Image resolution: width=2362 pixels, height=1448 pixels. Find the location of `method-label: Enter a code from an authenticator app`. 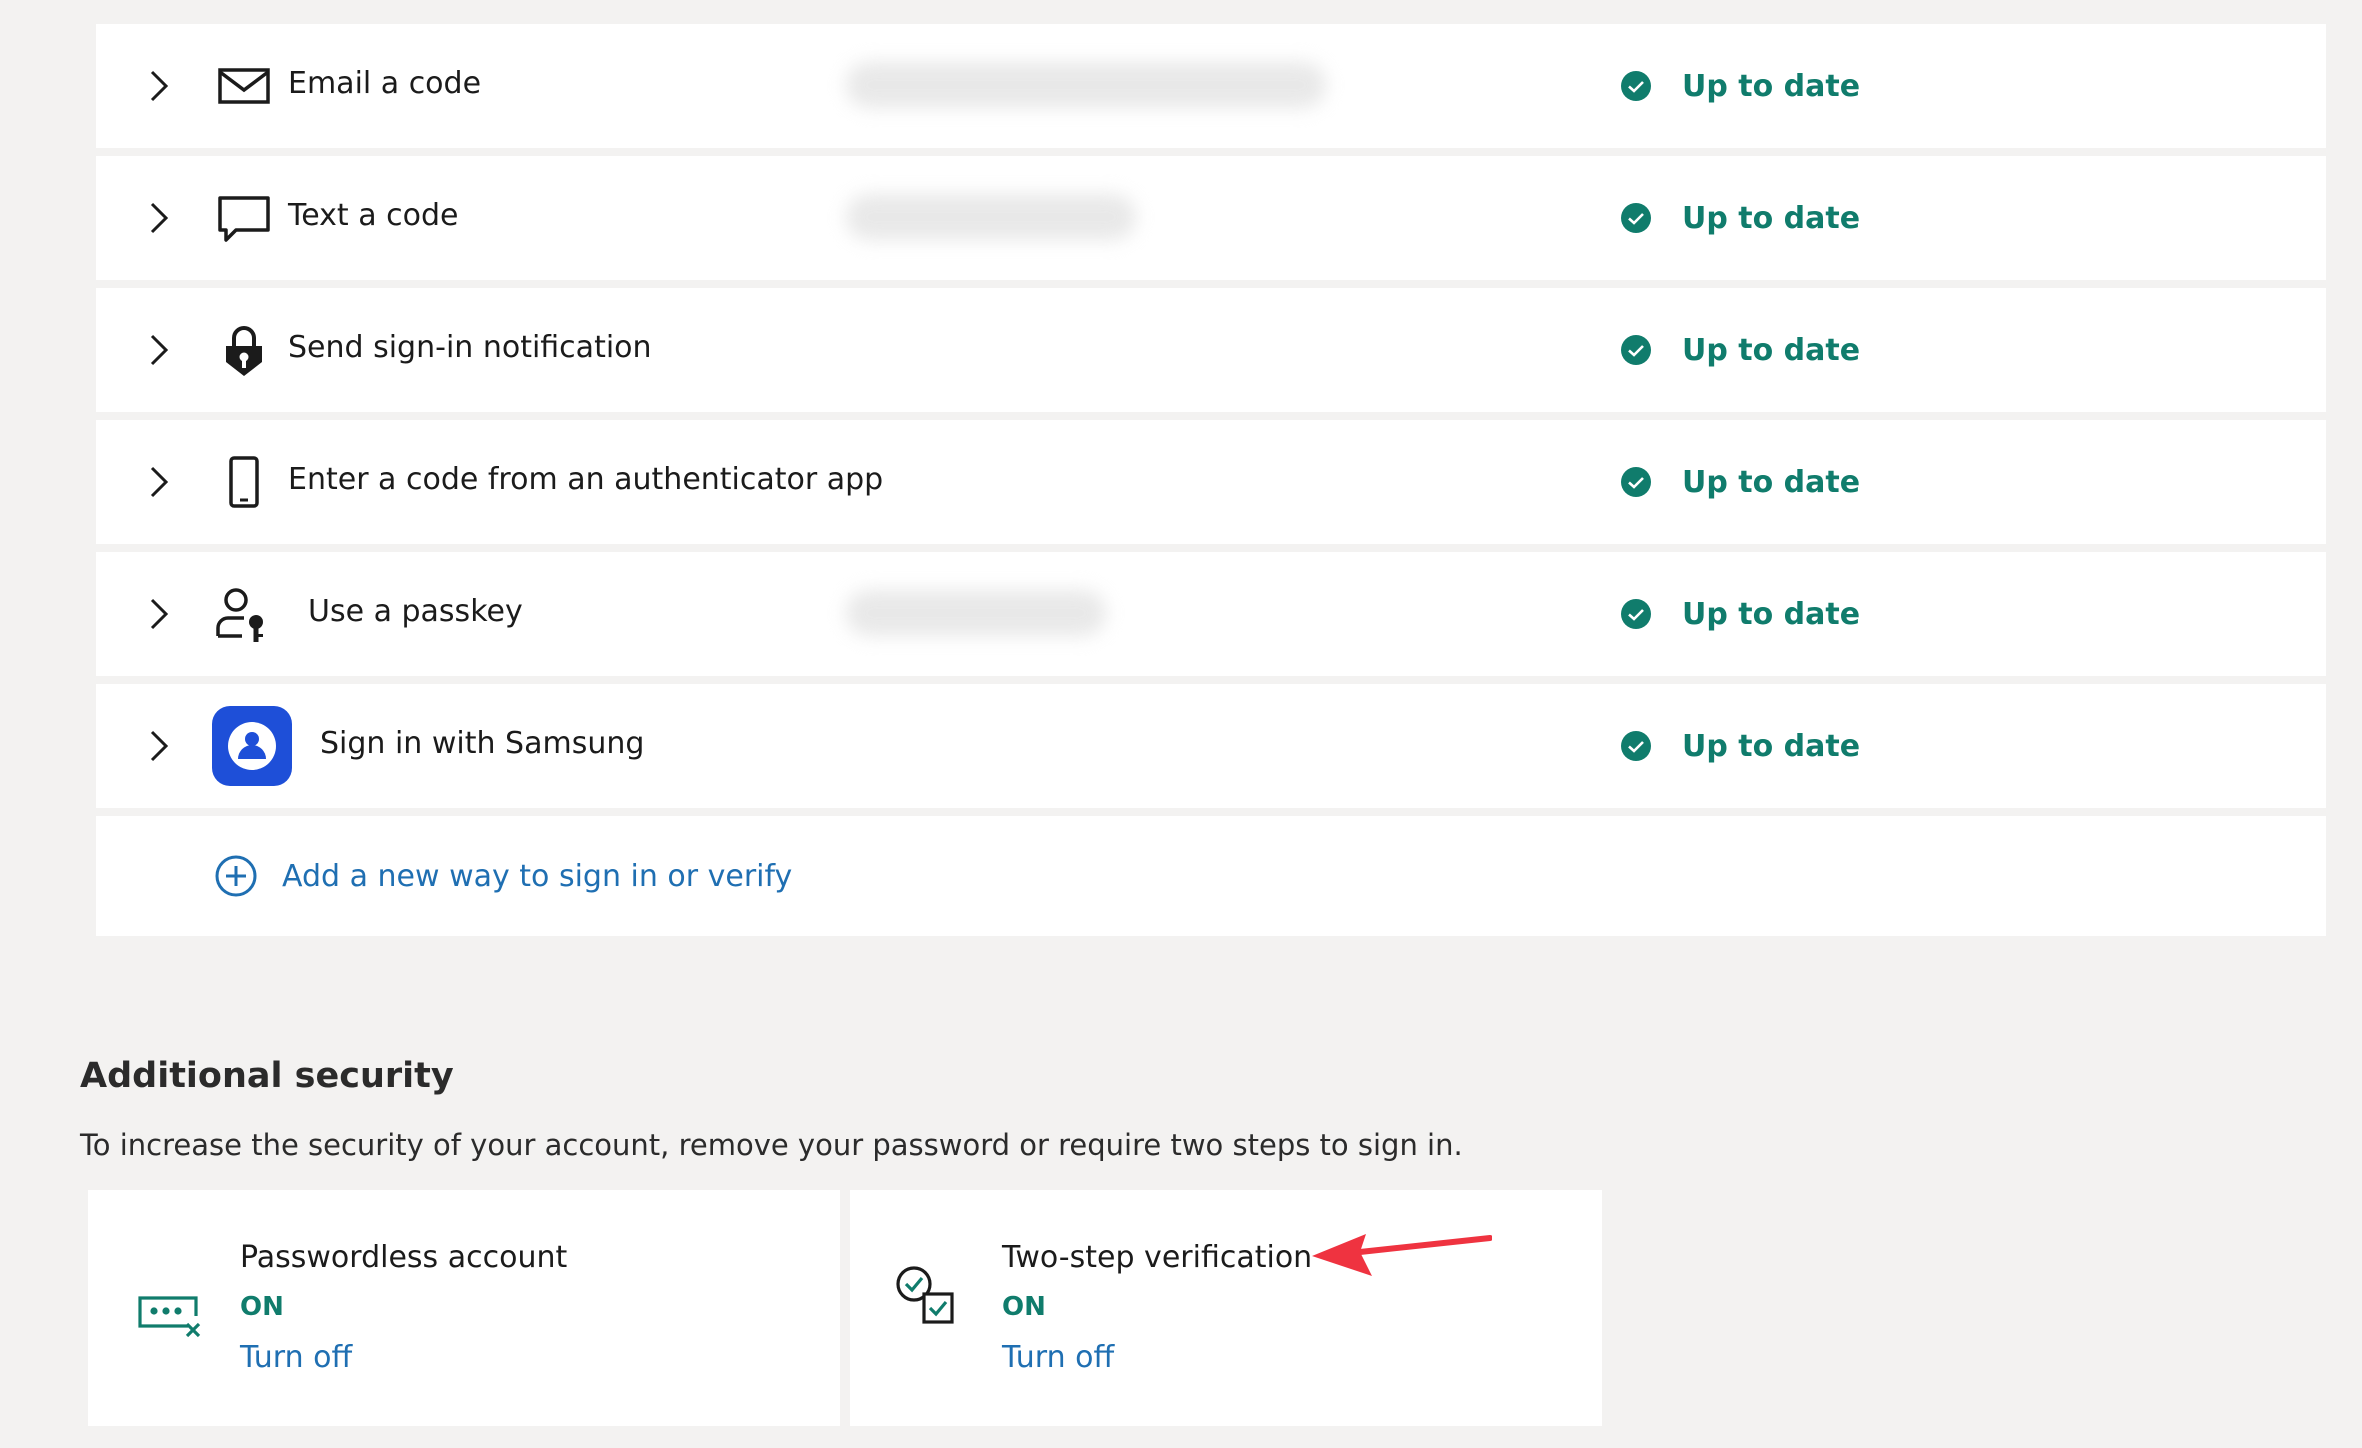

method-label: Enter a code from an authenticator app is located at coordinates (586, 479).